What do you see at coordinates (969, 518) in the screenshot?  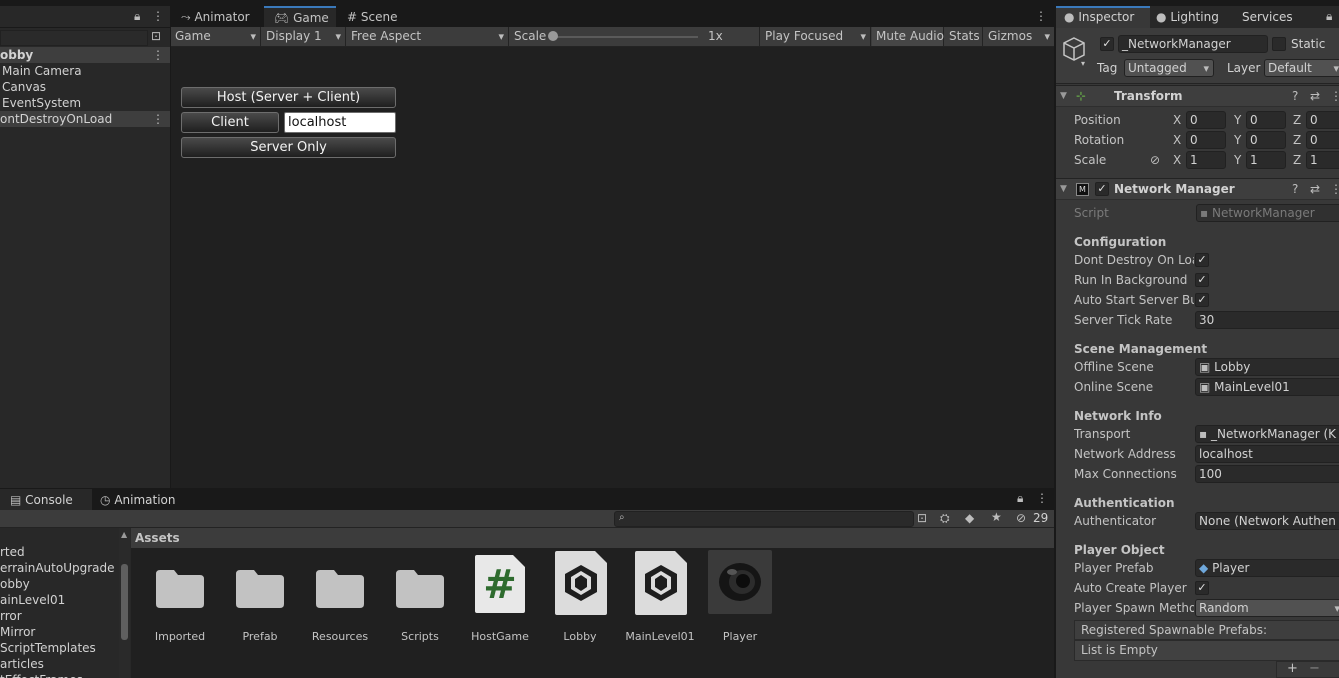 I see `label-tag-icon: ◆` at bounding box center [969, 518].